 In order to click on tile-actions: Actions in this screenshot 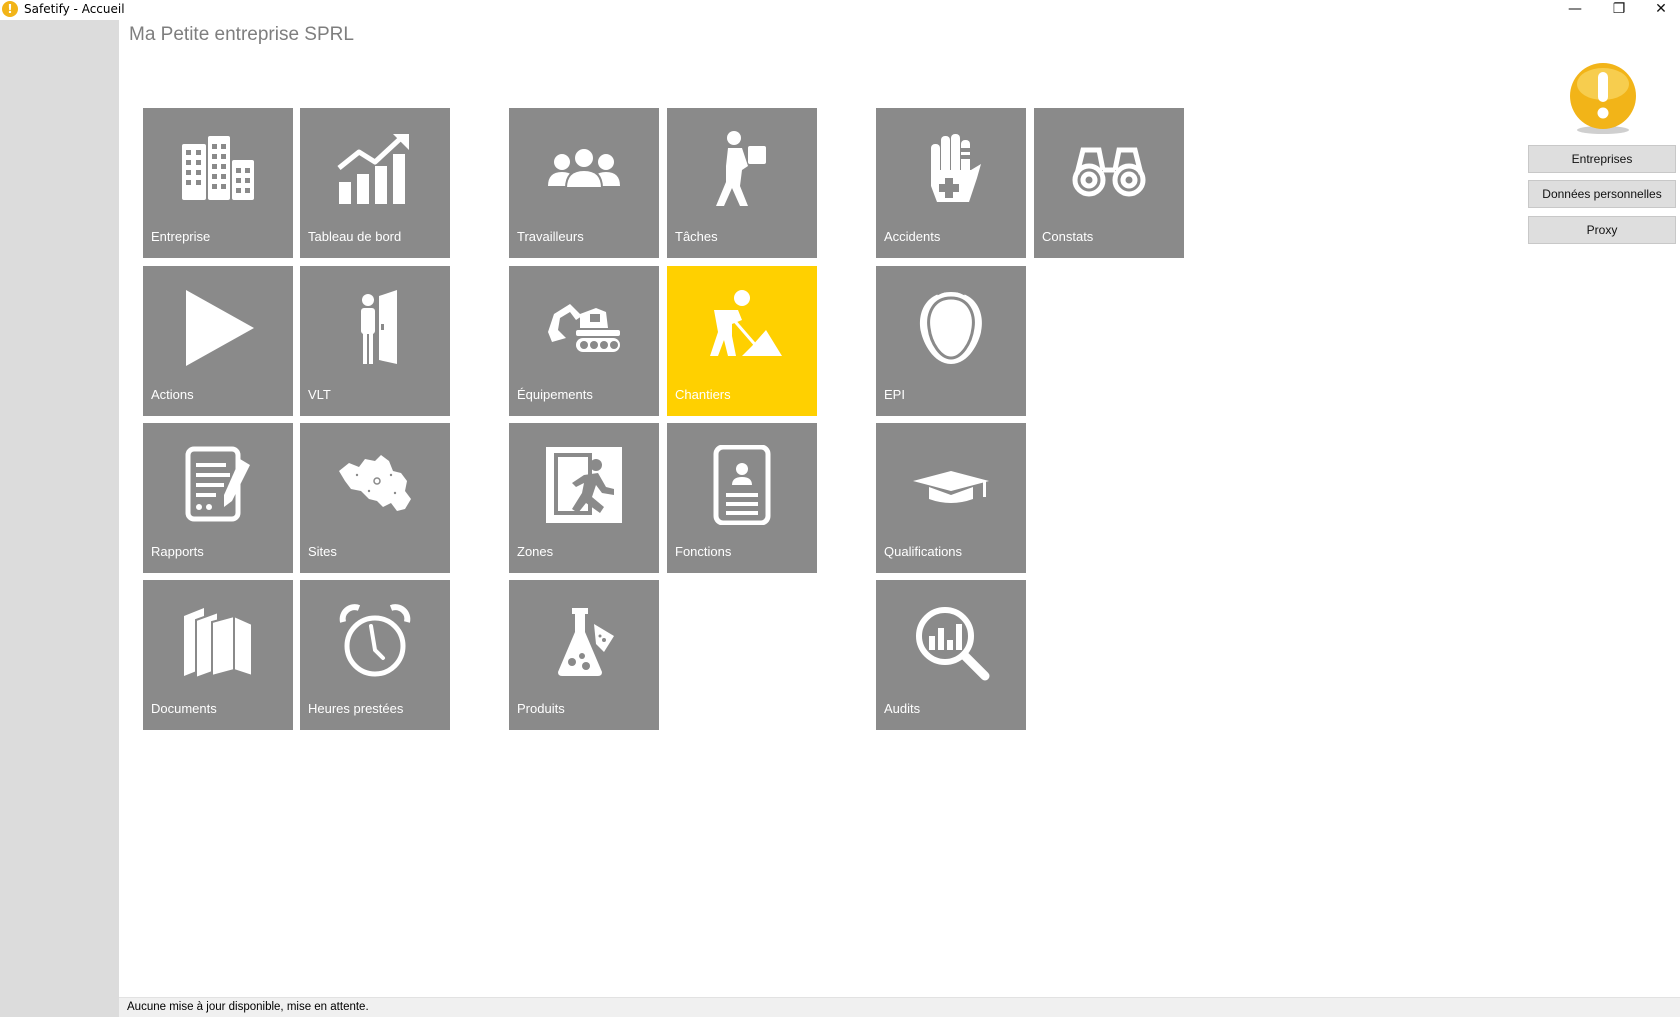, I will do `click(218, 341)`.